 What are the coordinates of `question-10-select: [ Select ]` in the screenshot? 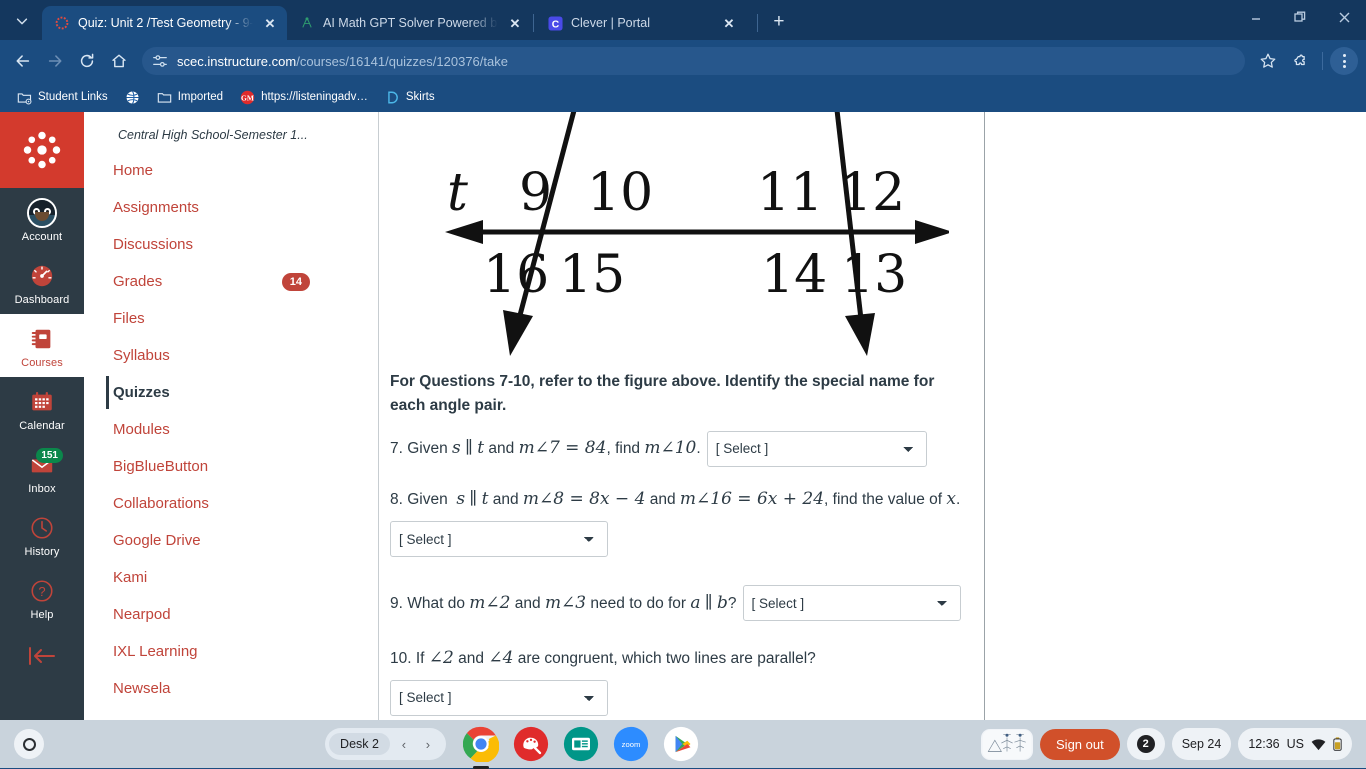 It's located at (499, 698).